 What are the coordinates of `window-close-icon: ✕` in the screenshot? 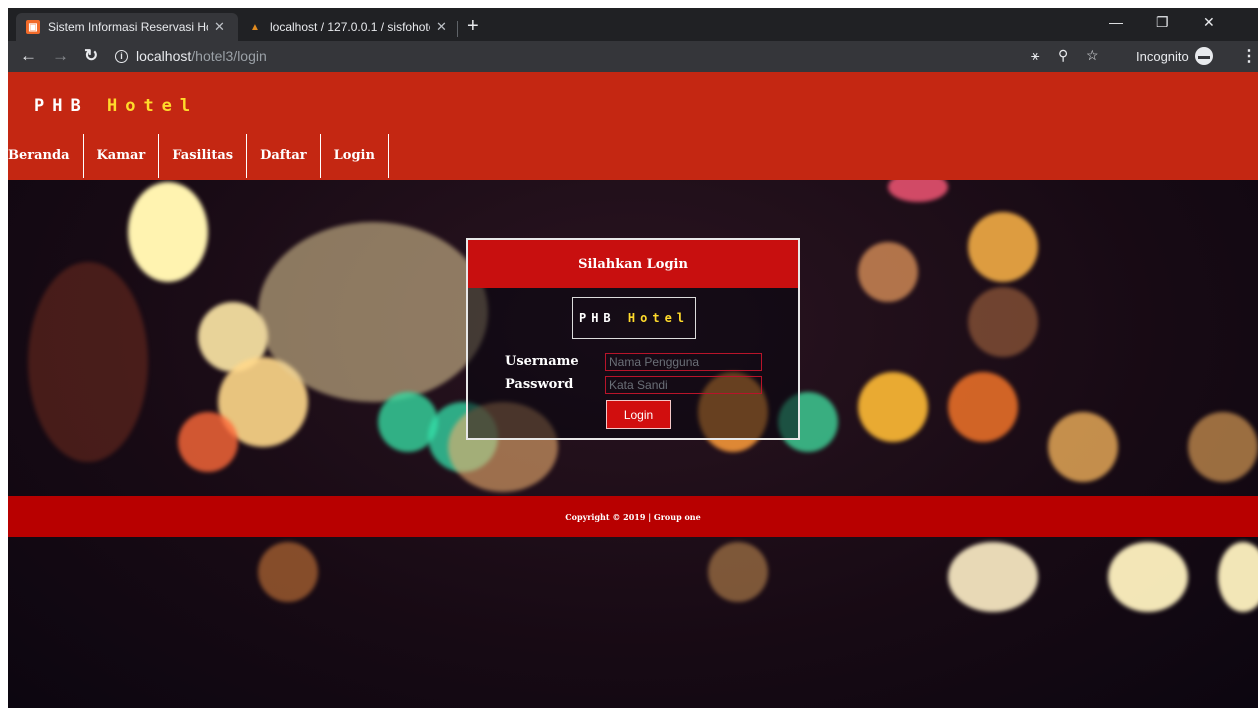 It's located at (1209, 22).